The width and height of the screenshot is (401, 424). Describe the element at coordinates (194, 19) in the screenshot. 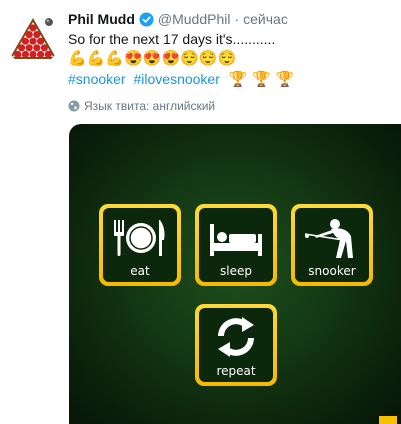

I see `author-handle: @MuddPhil` at that location.